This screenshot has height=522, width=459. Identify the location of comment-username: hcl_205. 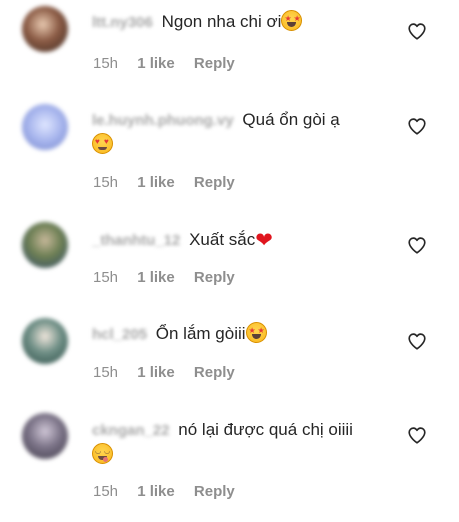
(119, 334).